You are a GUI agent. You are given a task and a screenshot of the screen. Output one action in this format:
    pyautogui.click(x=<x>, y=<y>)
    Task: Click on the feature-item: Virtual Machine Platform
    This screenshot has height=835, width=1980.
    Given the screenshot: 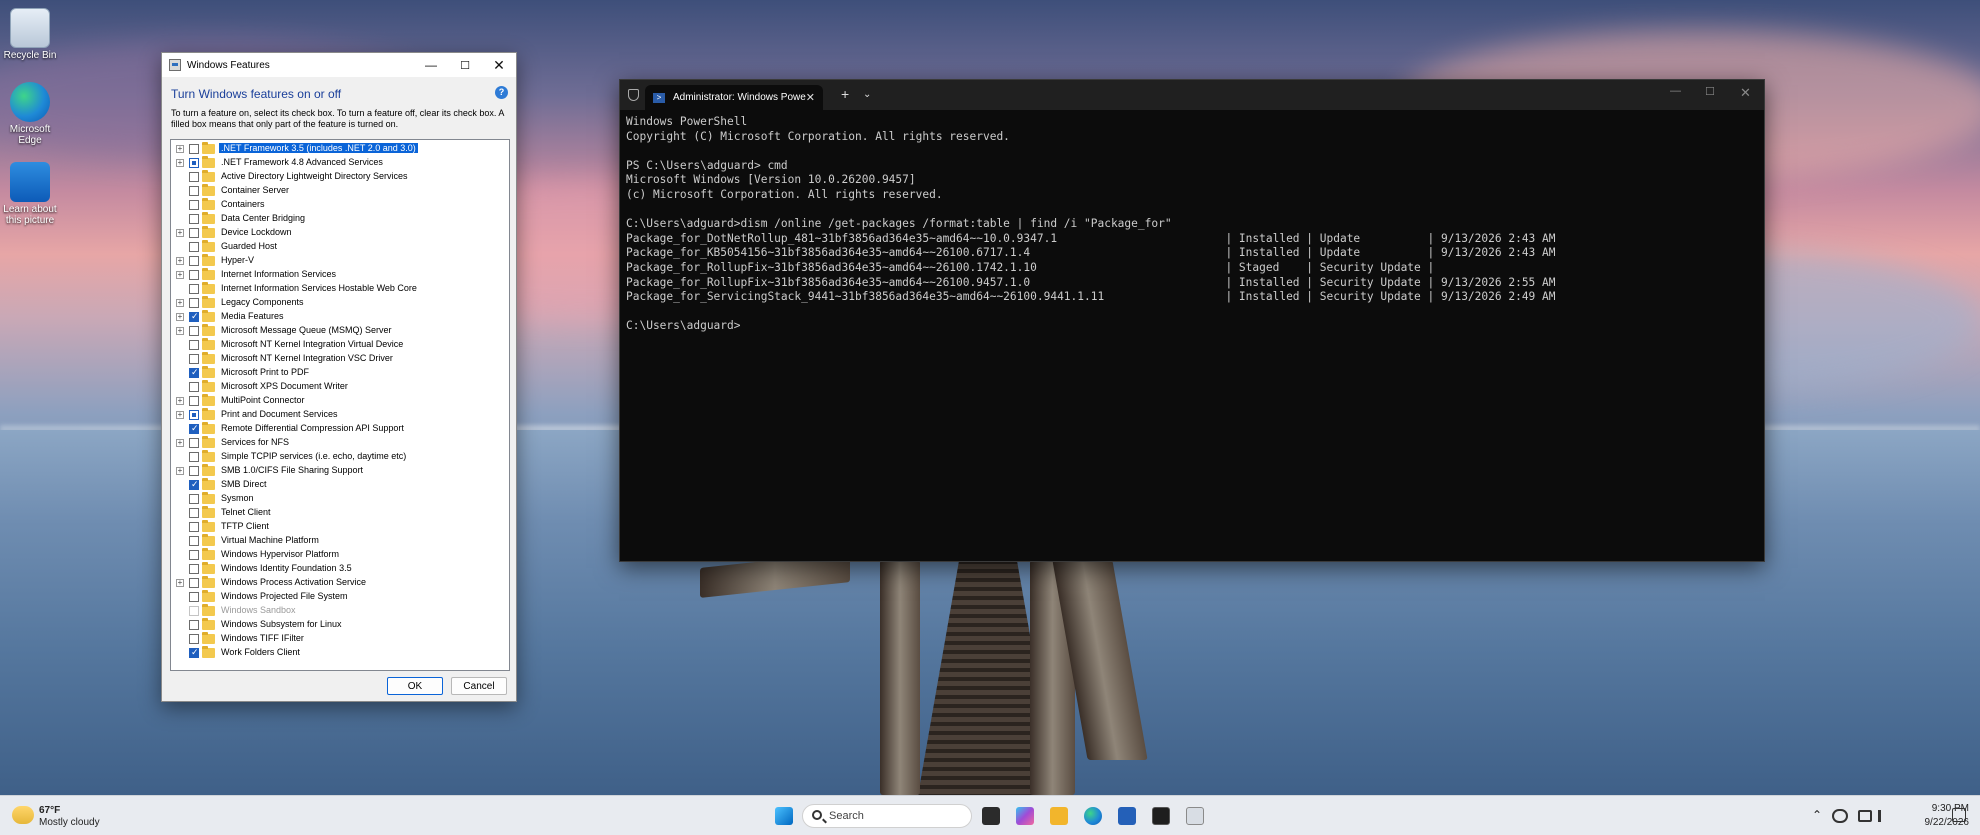 What is the action you would take?
    pyautogui.click(x=340, y=541)
    